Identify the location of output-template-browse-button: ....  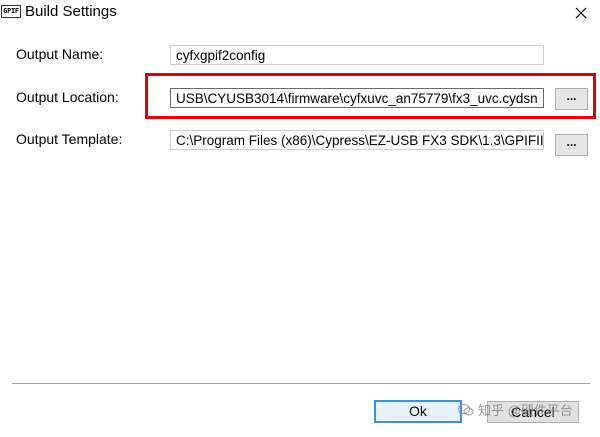
(571, 145).